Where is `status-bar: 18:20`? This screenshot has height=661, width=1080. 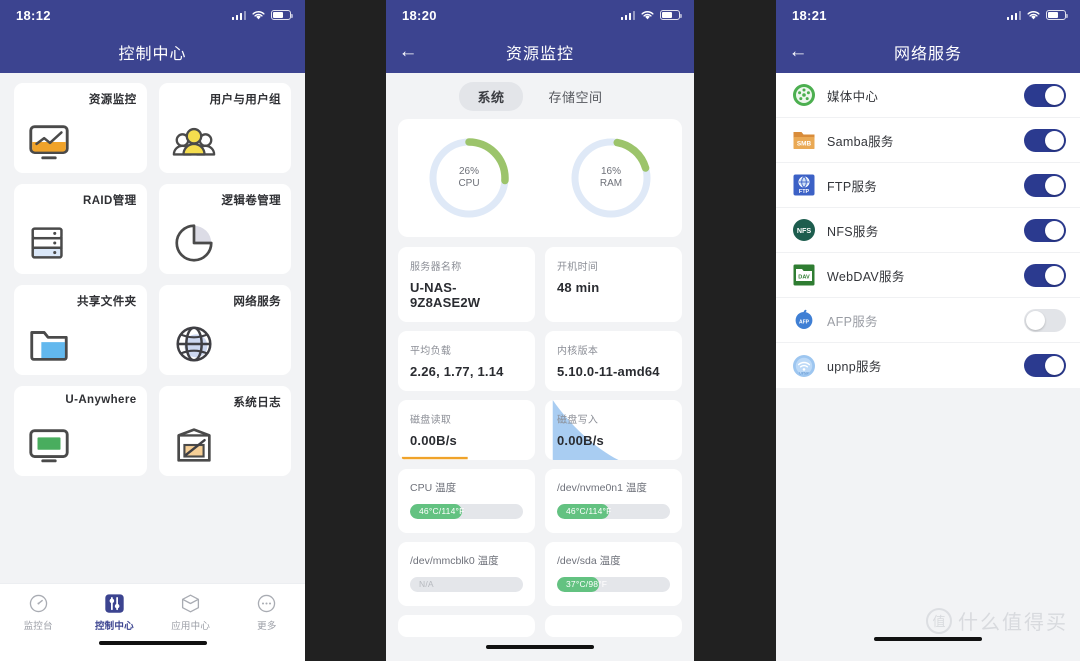
status-bar: 18:20 is located at coordinates (540, 15).